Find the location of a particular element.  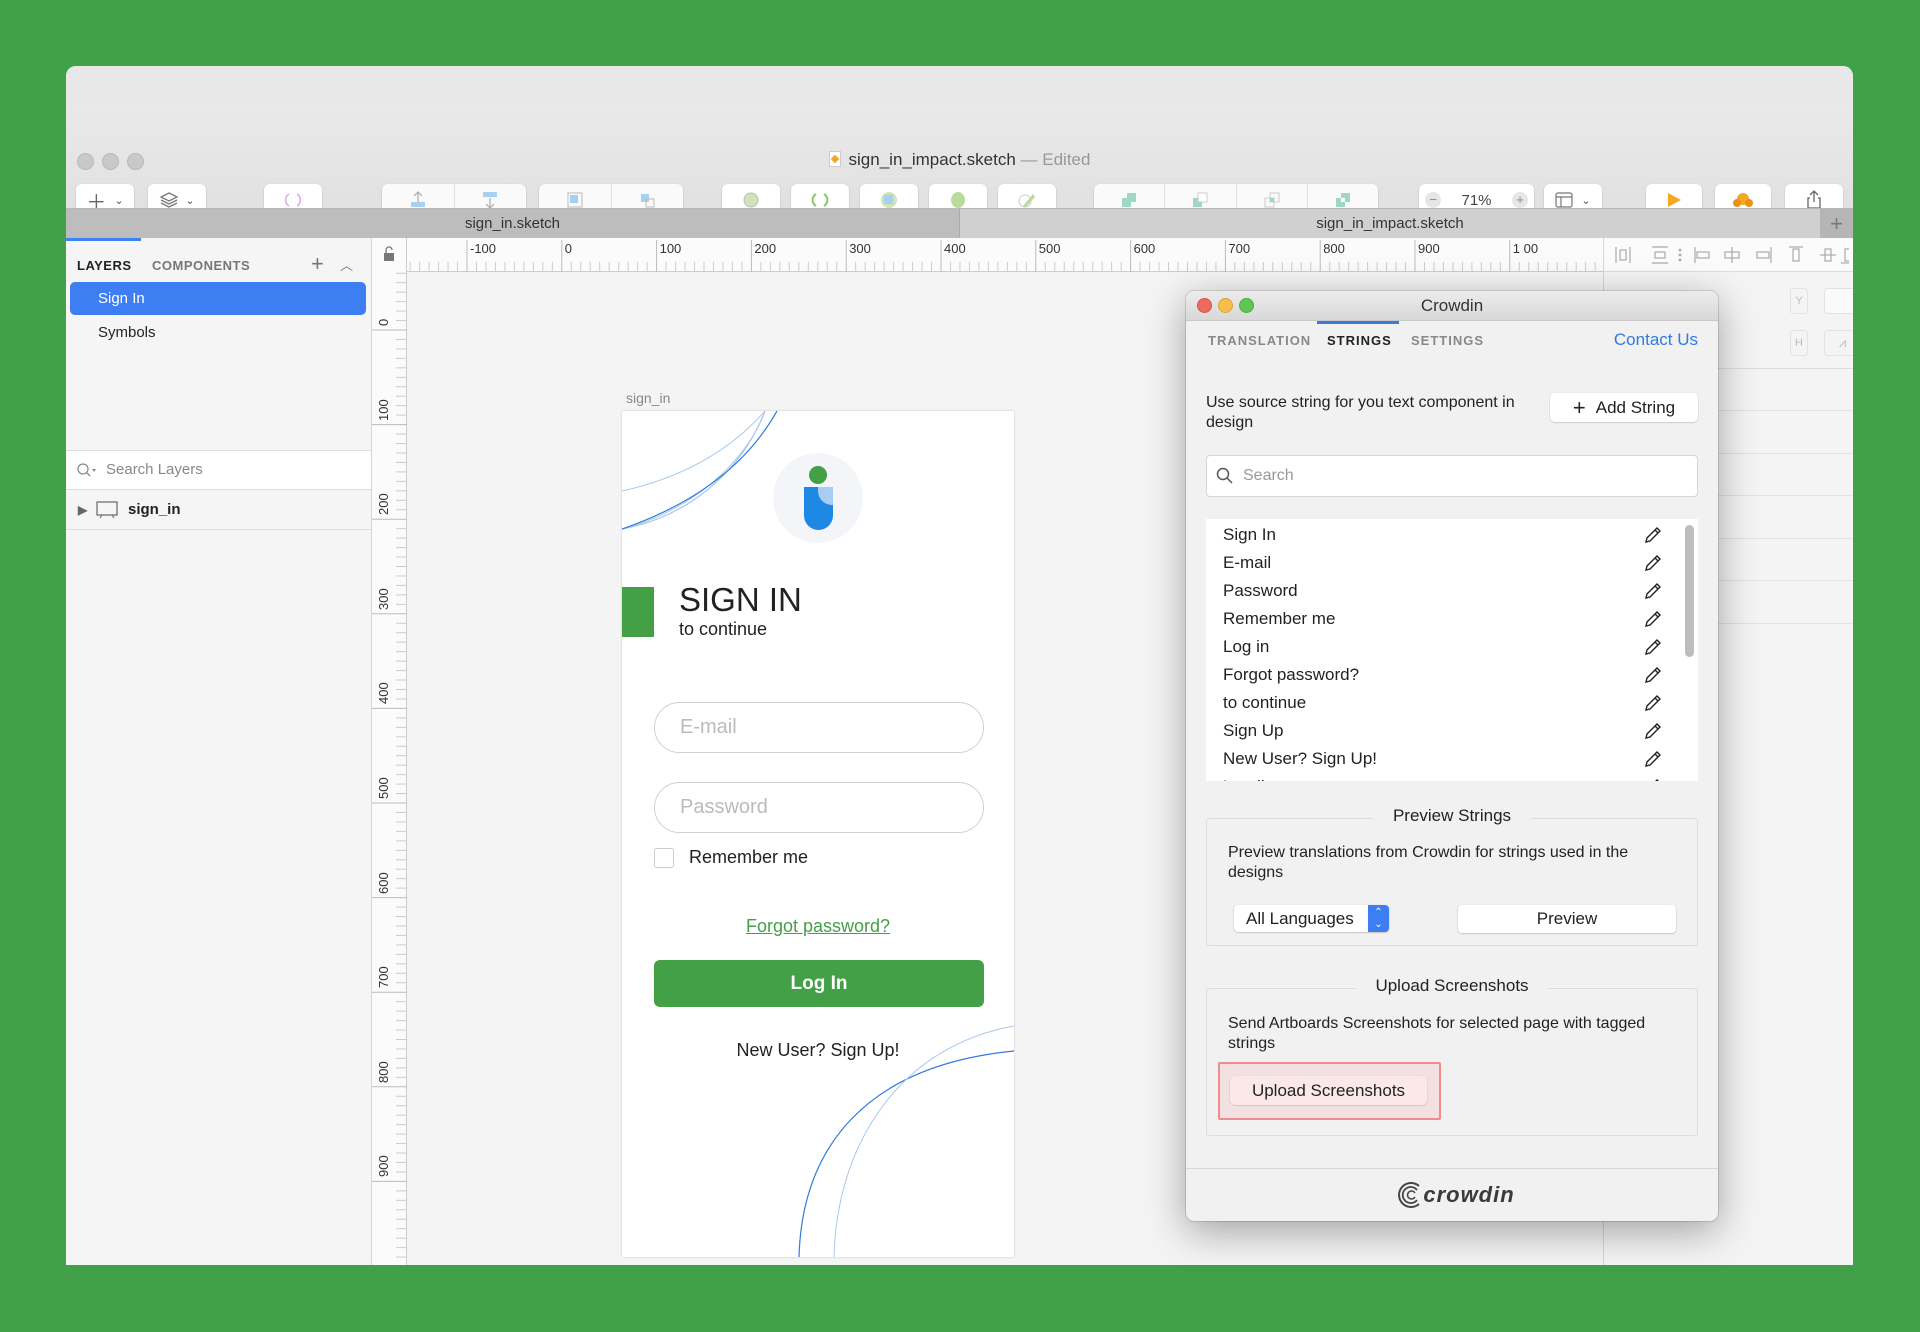

symbol-sync-icon is located at coordinates (293, 200).